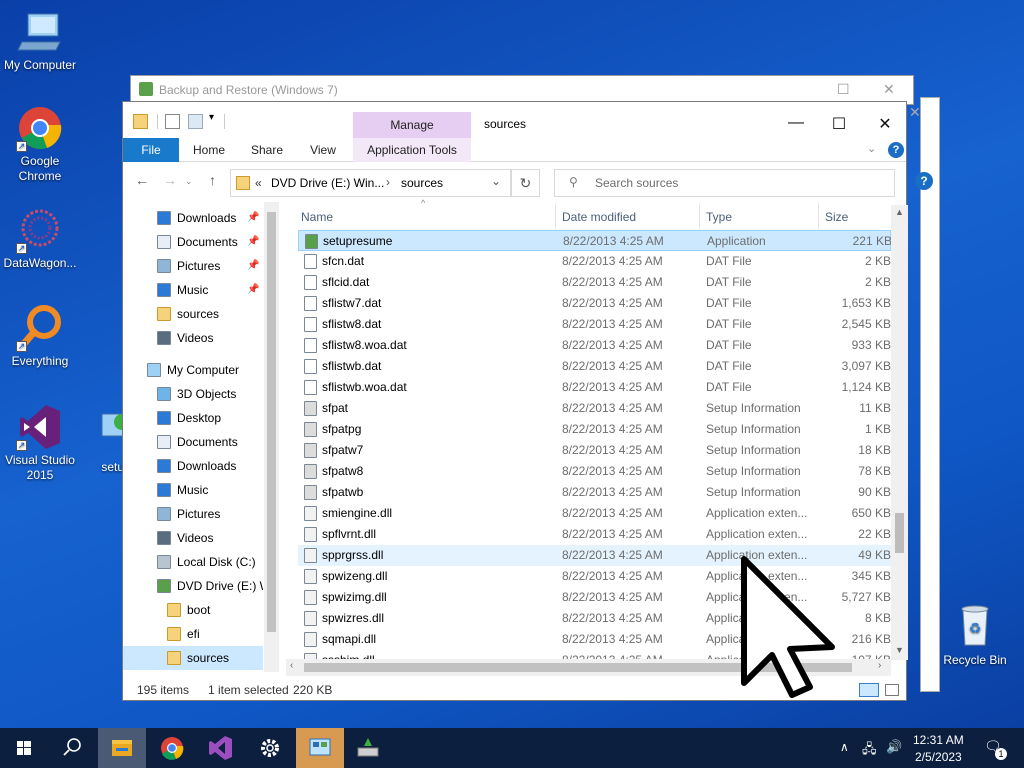 This screenshot has width=1024, height=768. Describe the element at coordinates (915, 112) in the screenshot. I see `back-close-button-2: ✕` at that location.